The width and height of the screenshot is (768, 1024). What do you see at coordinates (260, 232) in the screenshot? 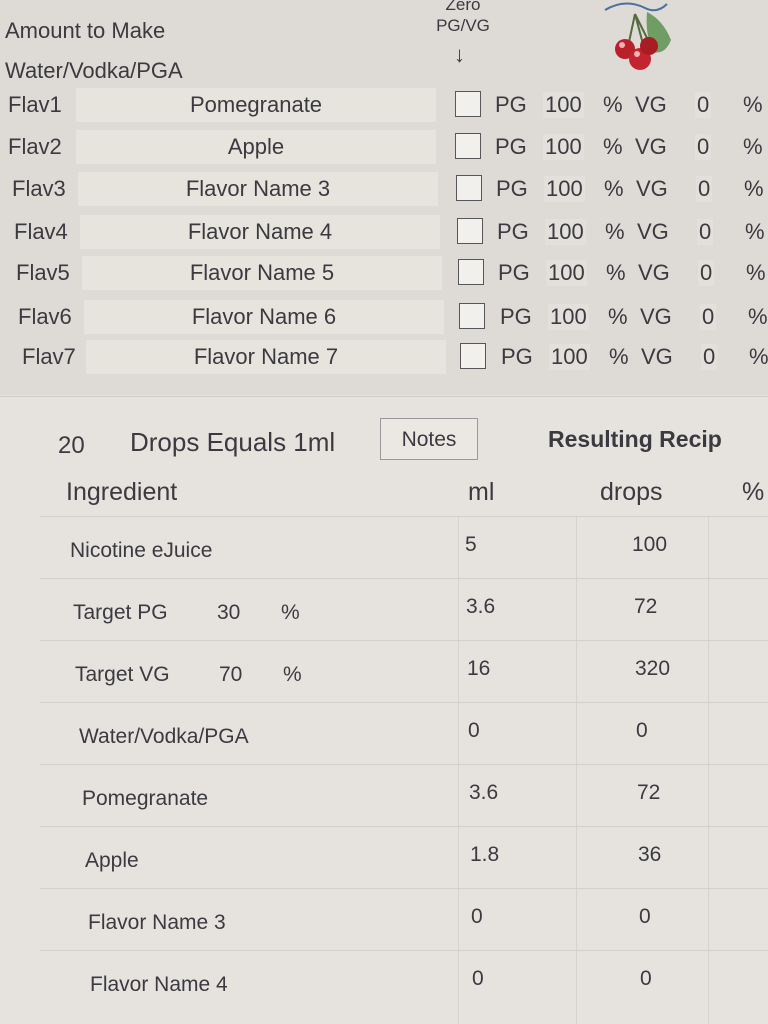
I see `flavor-name-field: Flavor Name 4` at bounding box center [260, 232].